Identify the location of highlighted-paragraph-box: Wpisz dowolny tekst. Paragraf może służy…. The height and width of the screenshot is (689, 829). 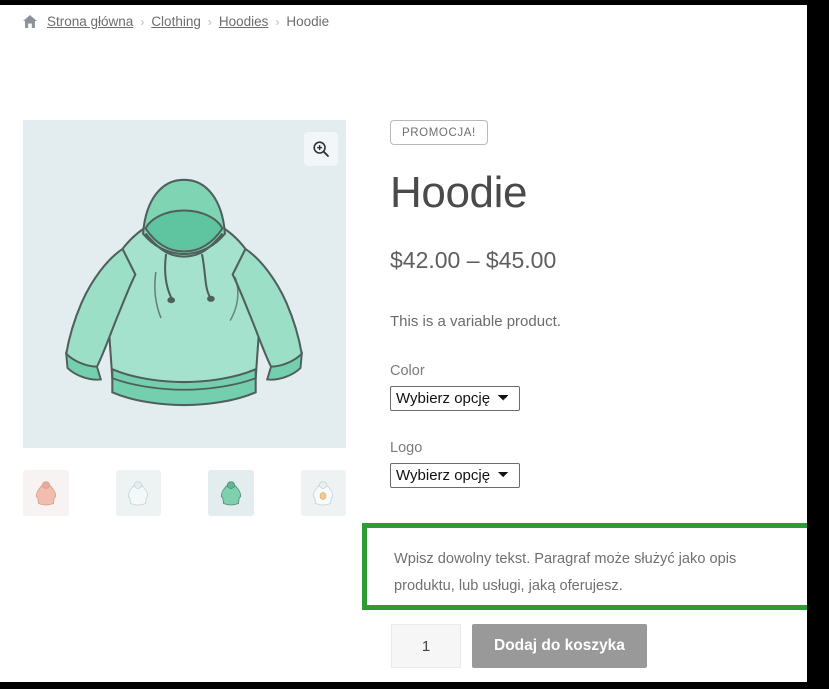
(584, 566).